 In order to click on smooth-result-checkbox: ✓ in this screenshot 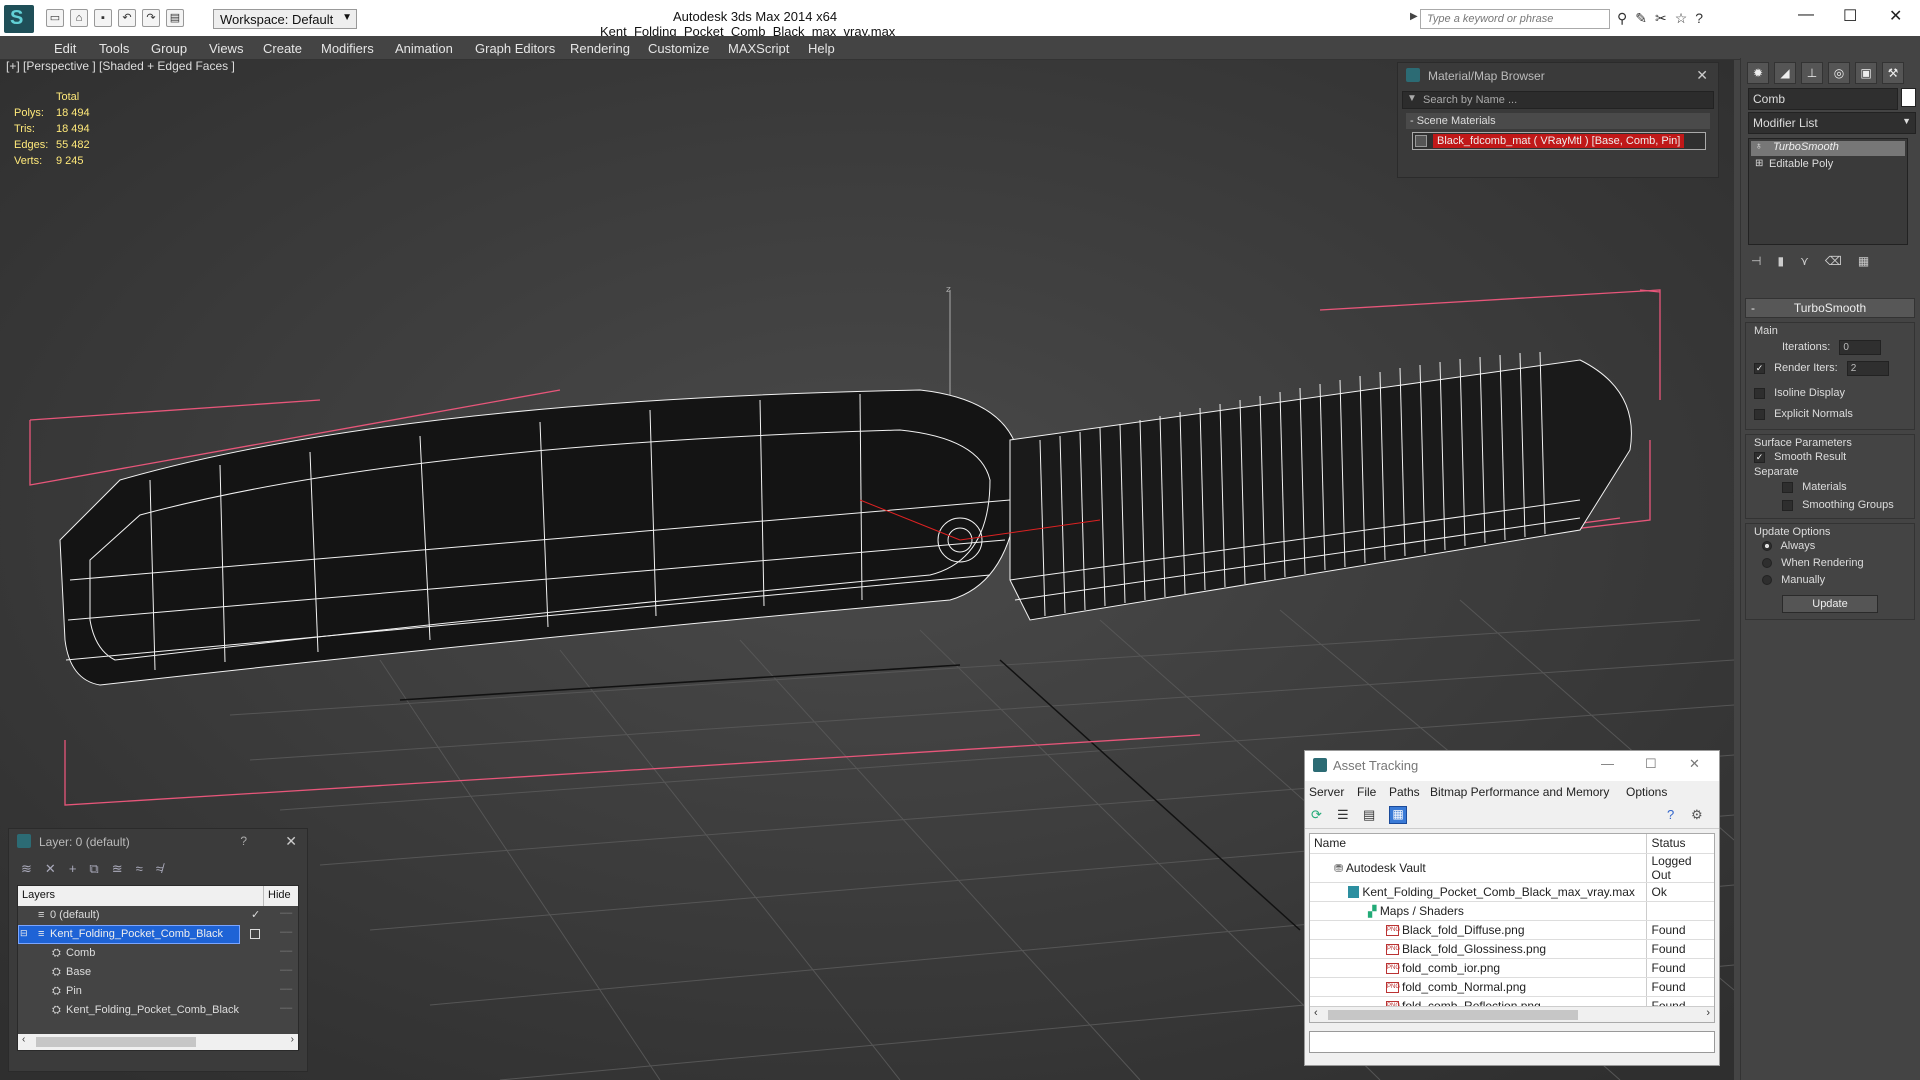, I will do `click(1759, 457)`.